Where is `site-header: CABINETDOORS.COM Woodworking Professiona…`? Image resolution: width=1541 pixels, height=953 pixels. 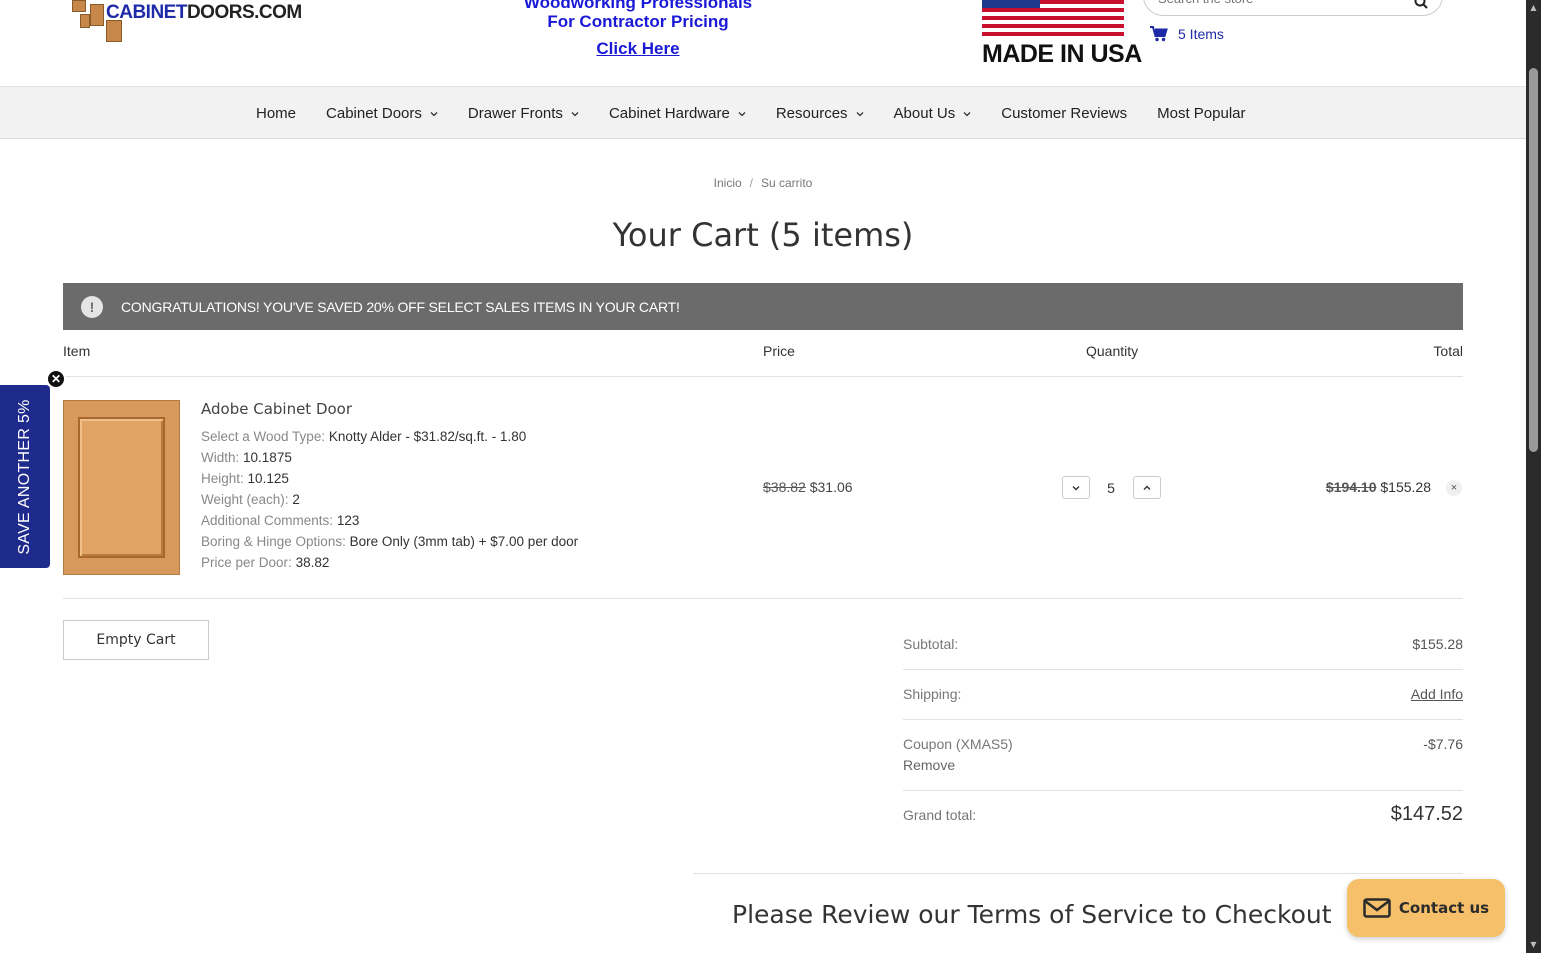 site-header: CABINETDOORS.COM Woodworking Professiona… is located at coordinates (763, 43).